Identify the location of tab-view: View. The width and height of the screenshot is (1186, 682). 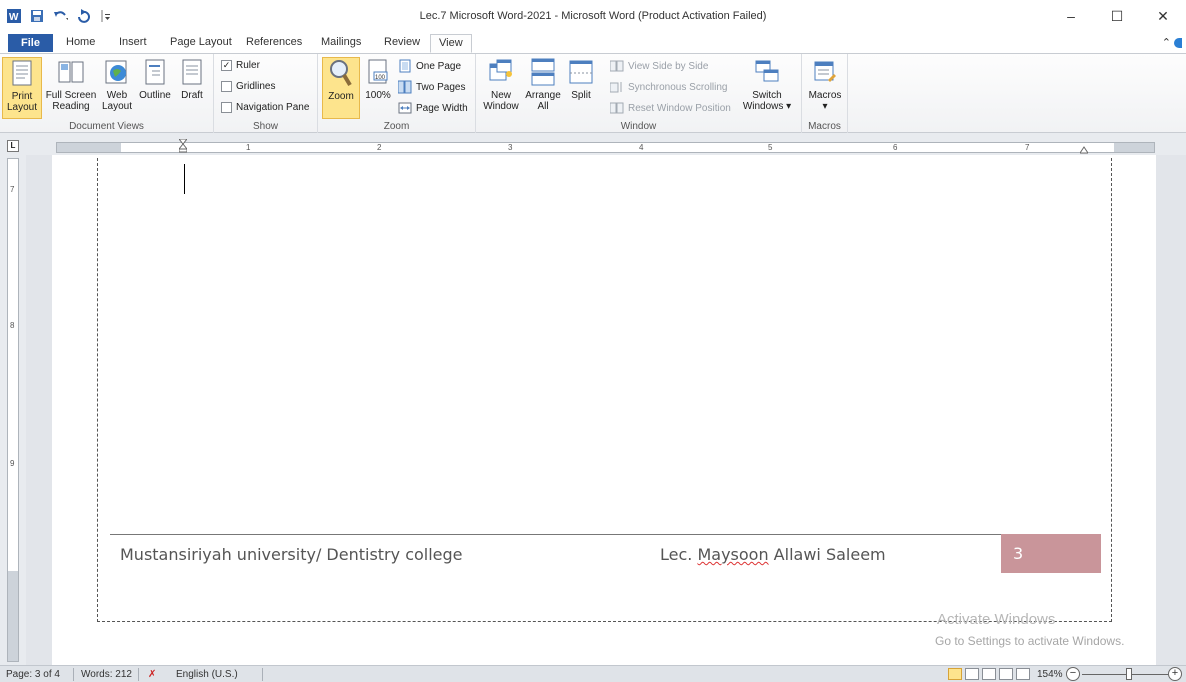
(451, 43).